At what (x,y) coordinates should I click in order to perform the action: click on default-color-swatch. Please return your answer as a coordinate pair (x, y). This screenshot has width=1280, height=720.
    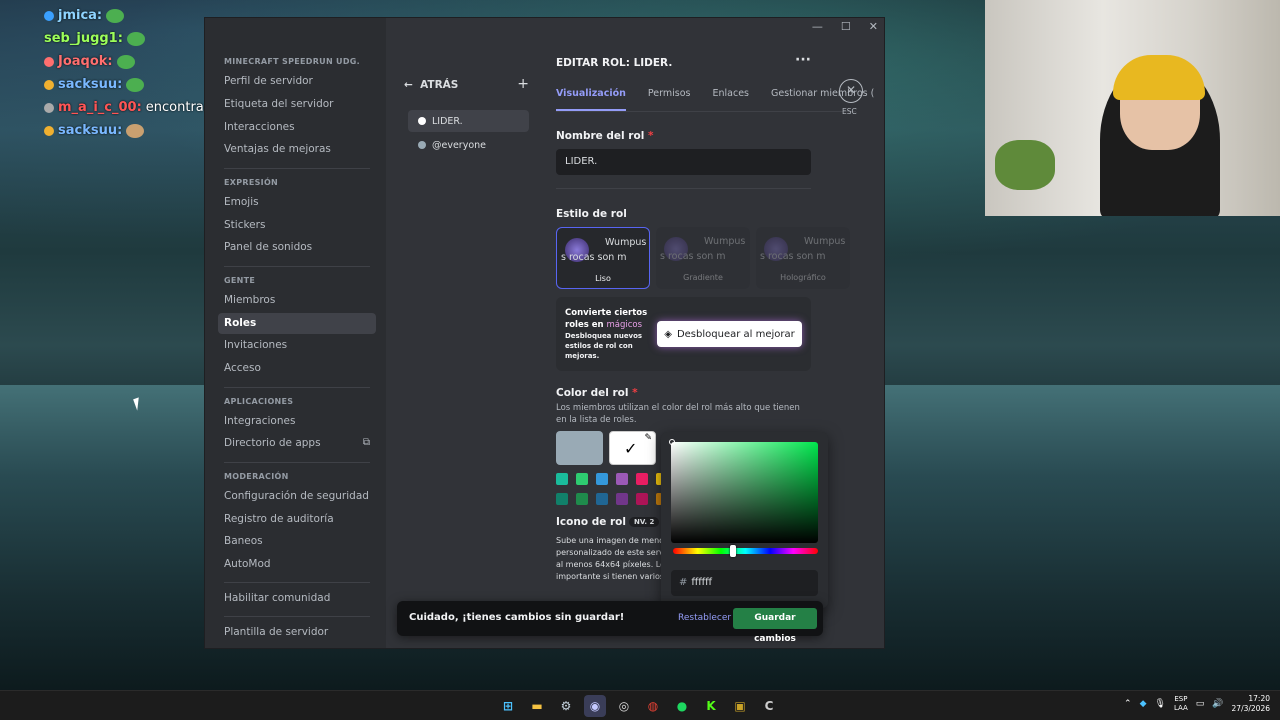
    Looking at the image, I should click on (579, 448).